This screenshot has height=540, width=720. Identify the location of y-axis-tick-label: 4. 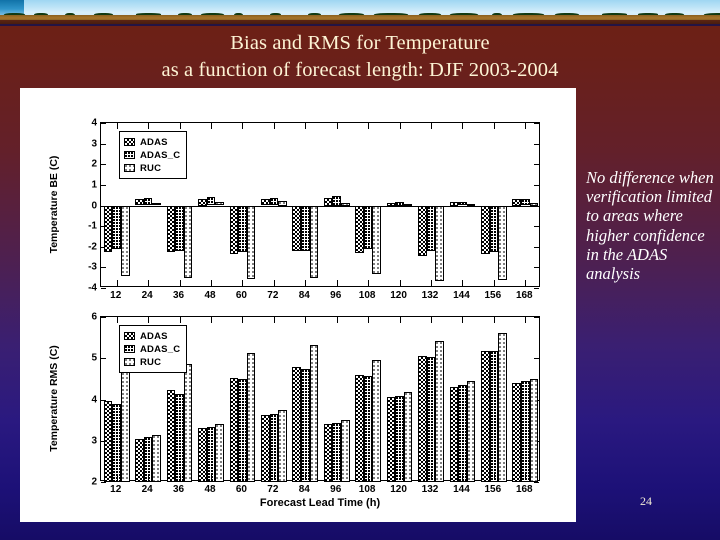
(94, 123).